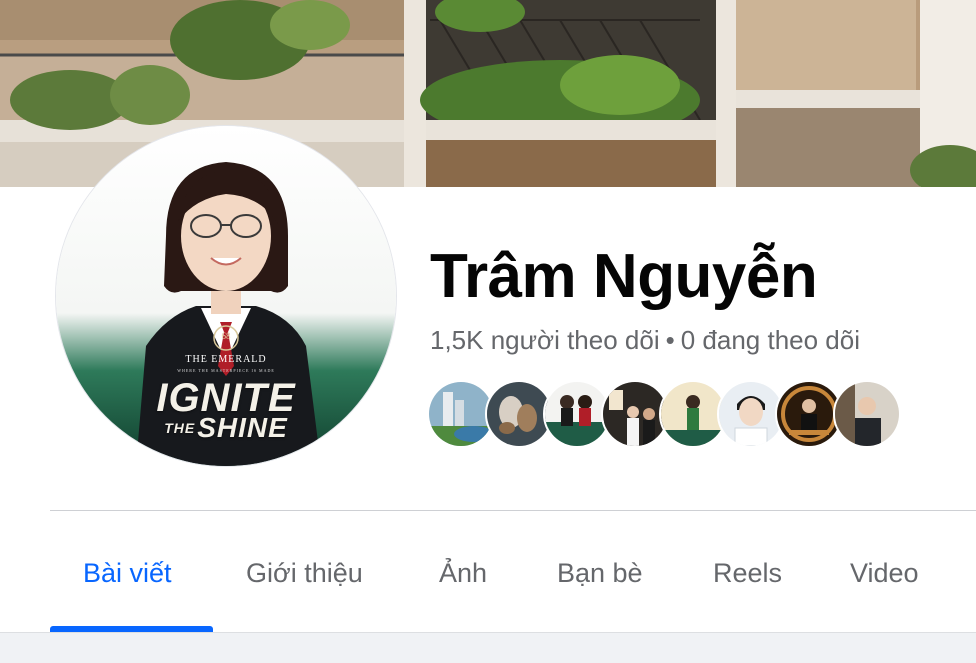  Describe the element at coordinates (488, 647) in the screenshot. I see `feed-background` at that location.